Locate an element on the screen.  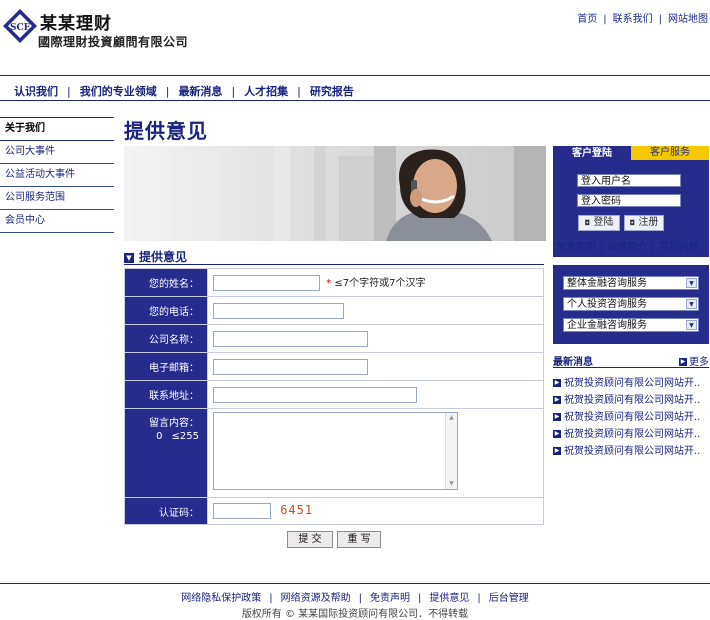
link-service-intro: 服务简介 is located at coordinates (627, 247).